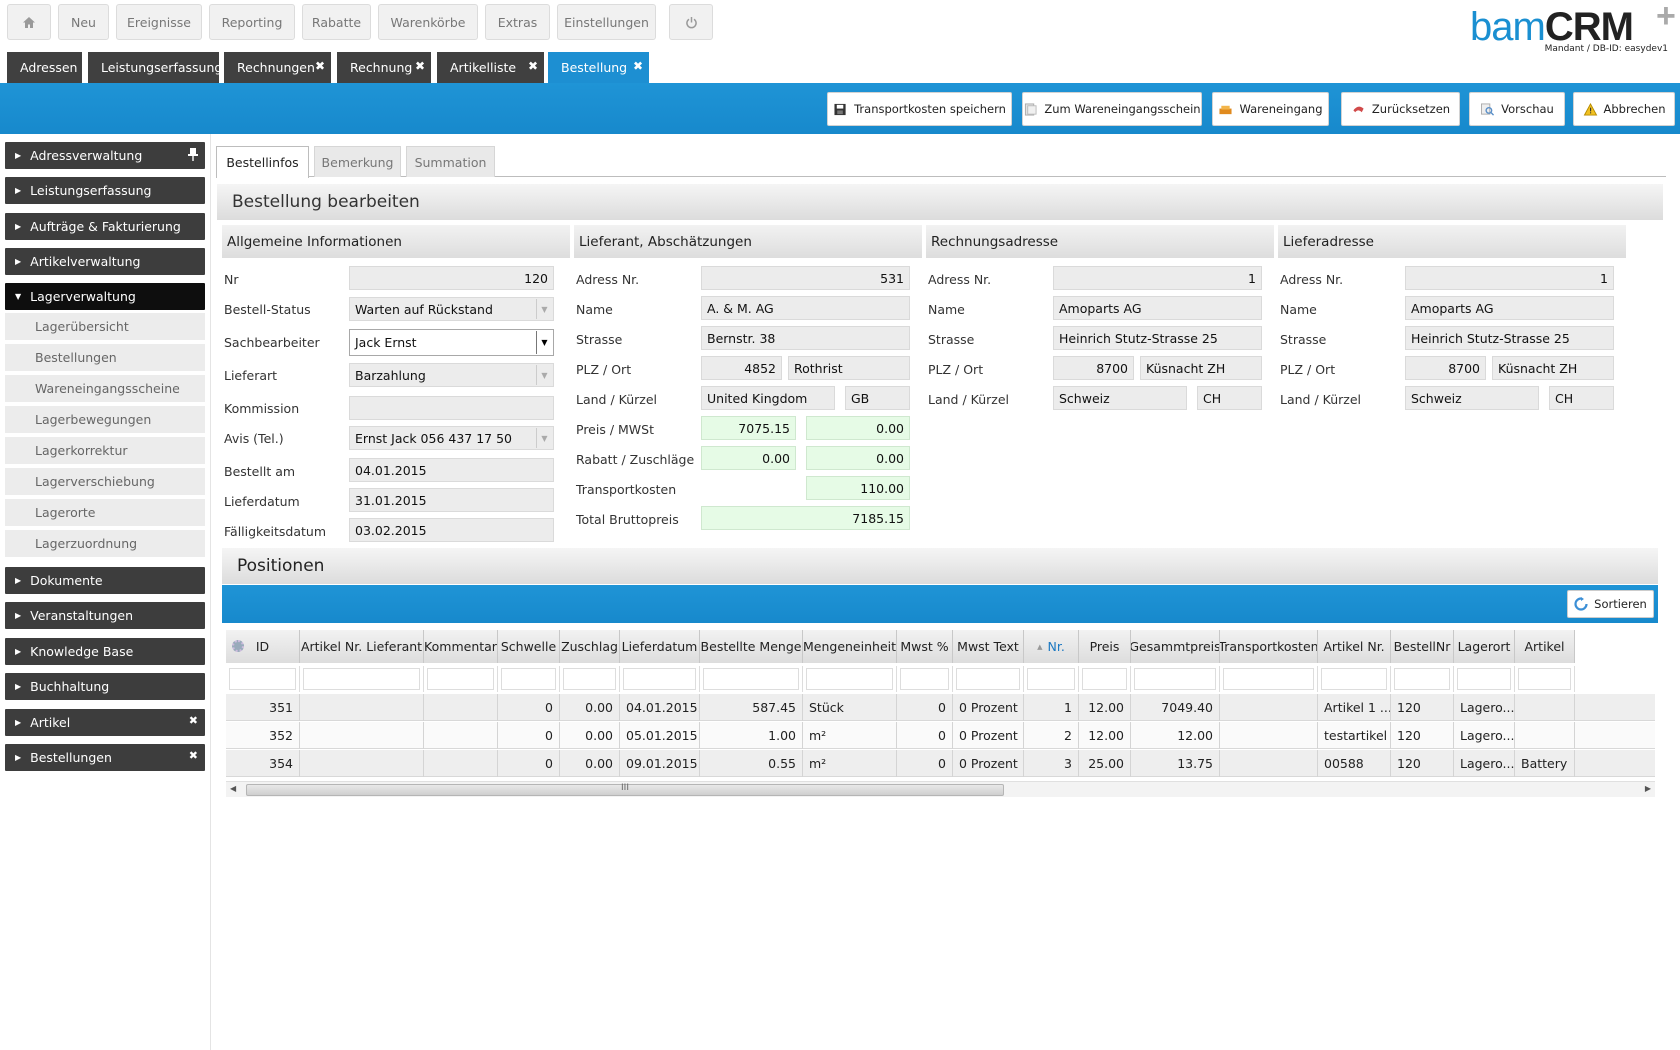  What do you see at coordinates (451, 342) in the screenshot?
I see `sachbearbeiter-select: Jack Ernst ▼` at bounding box center [451, 342].